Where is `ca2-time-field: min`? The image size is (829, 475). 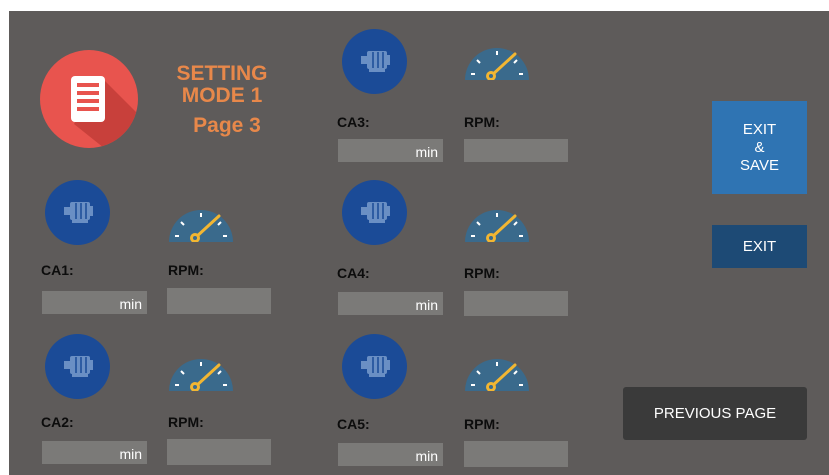 ca2-time-field: min is located at coordinates (94, 452).